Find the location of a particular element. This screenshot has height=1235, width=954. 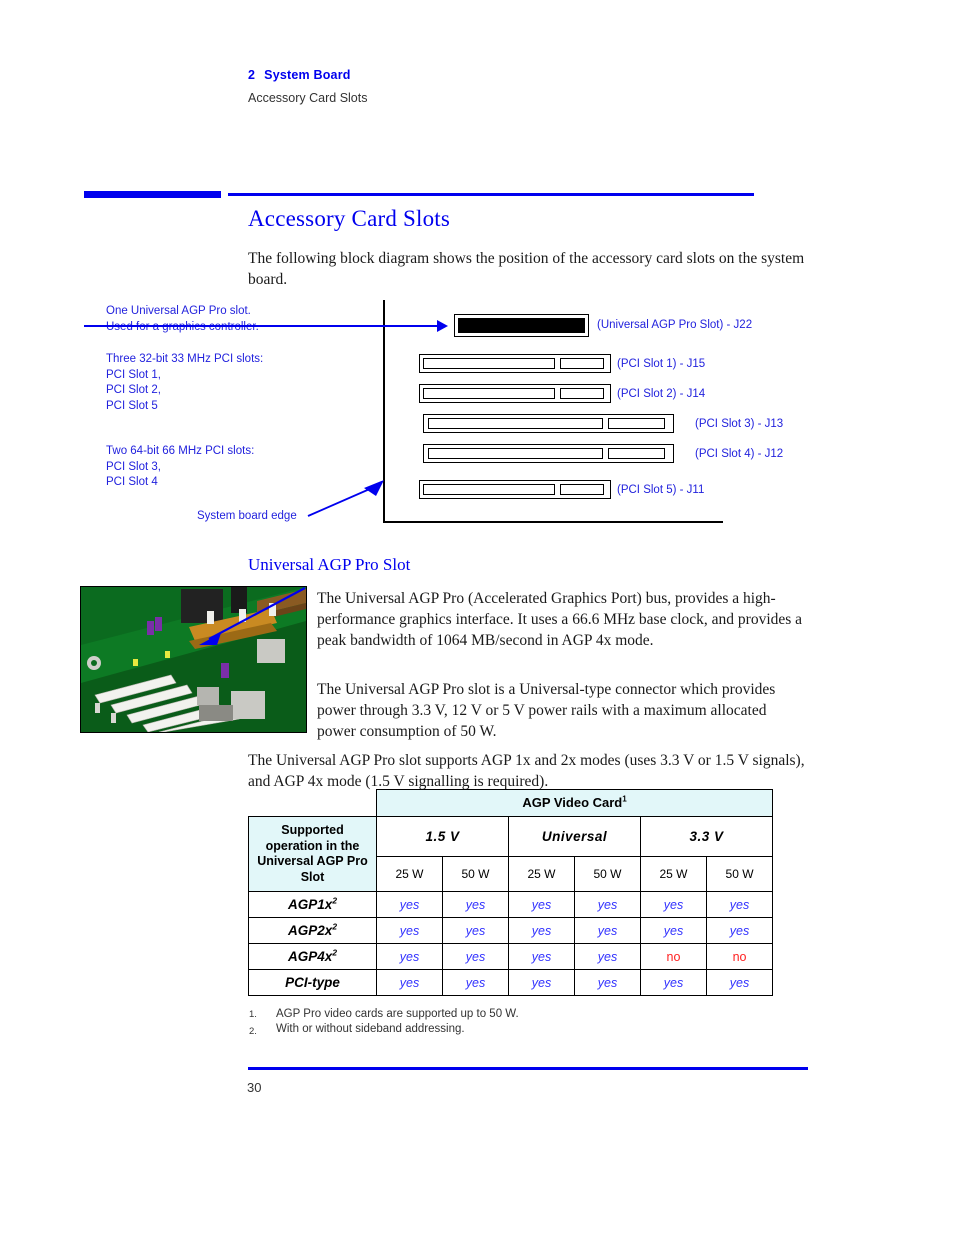

table-row: AGP4x2 yes yes yes yes no no is located at coordinates (511, 956).